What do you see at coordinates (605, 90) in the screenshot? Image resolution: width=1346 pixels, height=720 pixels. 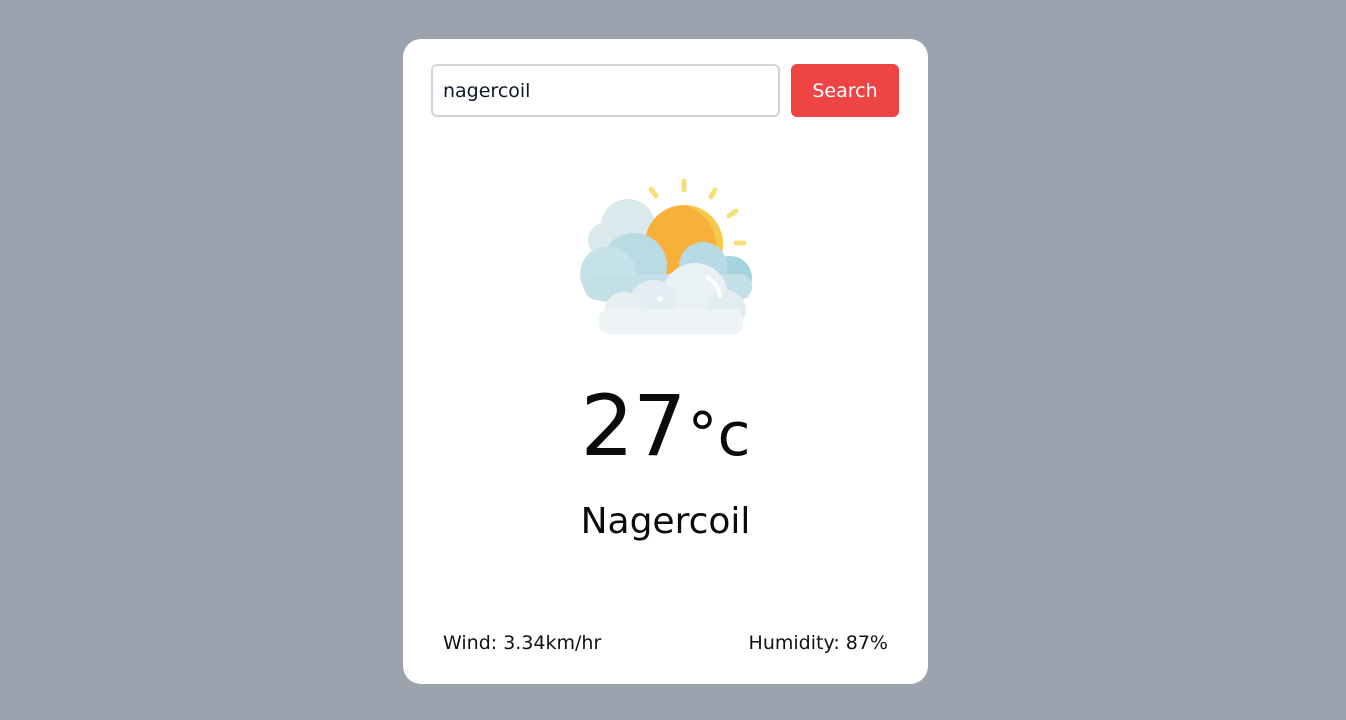 I see `search-input` at bounding box center [605, 90].